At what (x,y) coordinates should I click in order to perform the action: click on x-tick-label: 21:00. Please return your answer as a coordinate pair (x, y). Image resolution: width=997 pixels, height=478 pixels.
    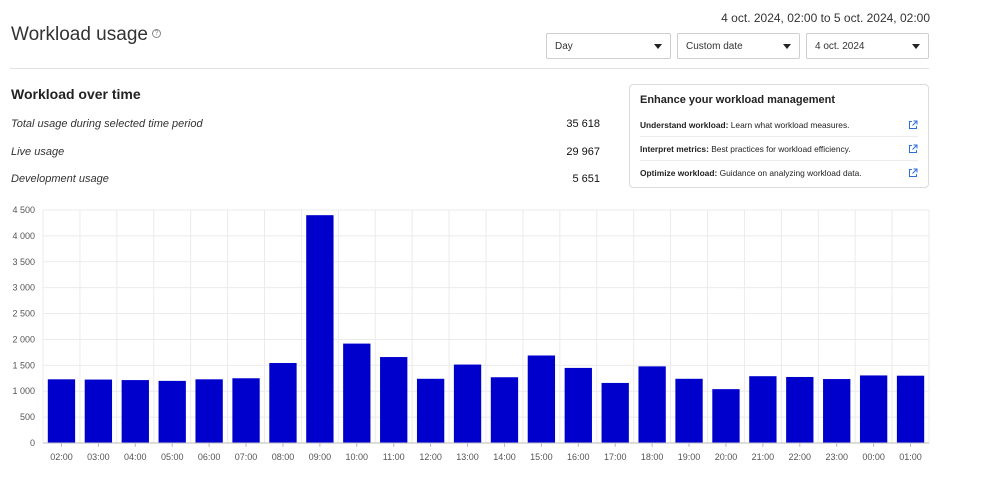
    Looking at the image, I should click on (763, 457).